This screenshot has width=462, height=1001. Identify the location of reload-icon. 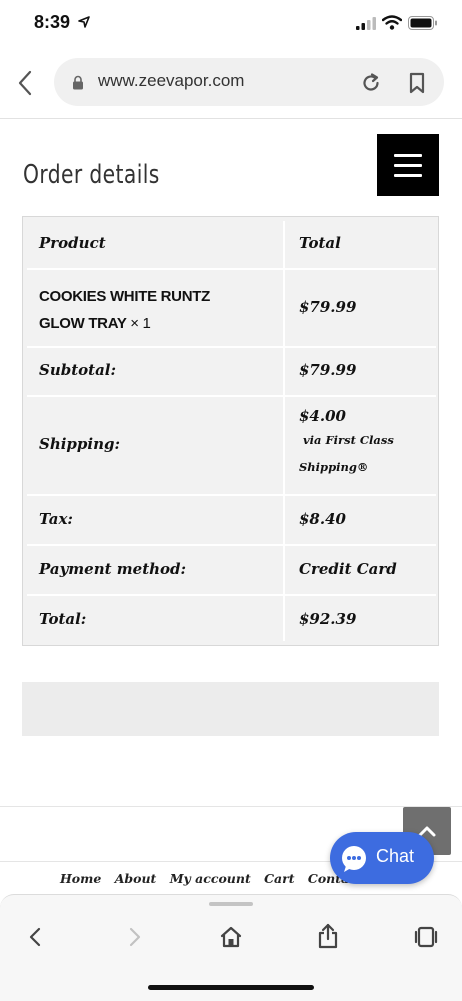
(371, 83).